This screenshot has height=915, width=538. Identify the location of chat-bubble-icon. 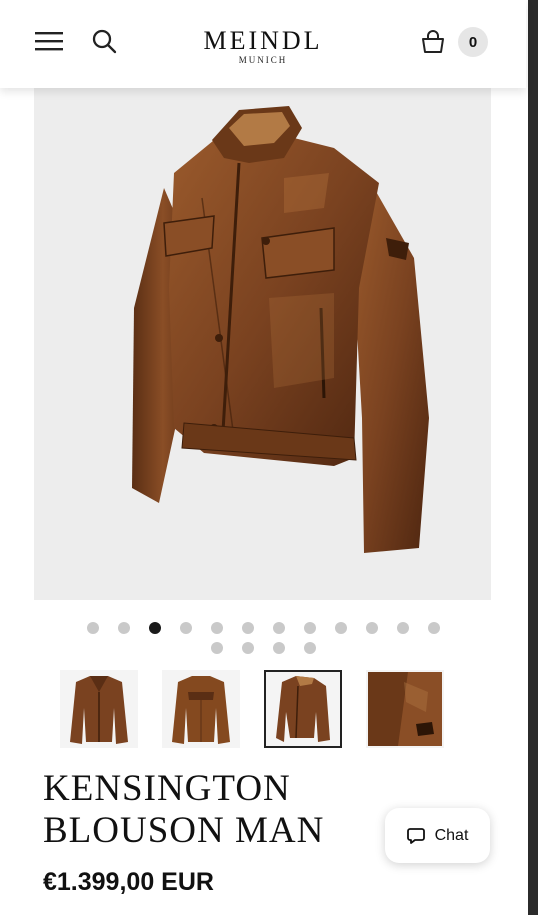
(415, 835).